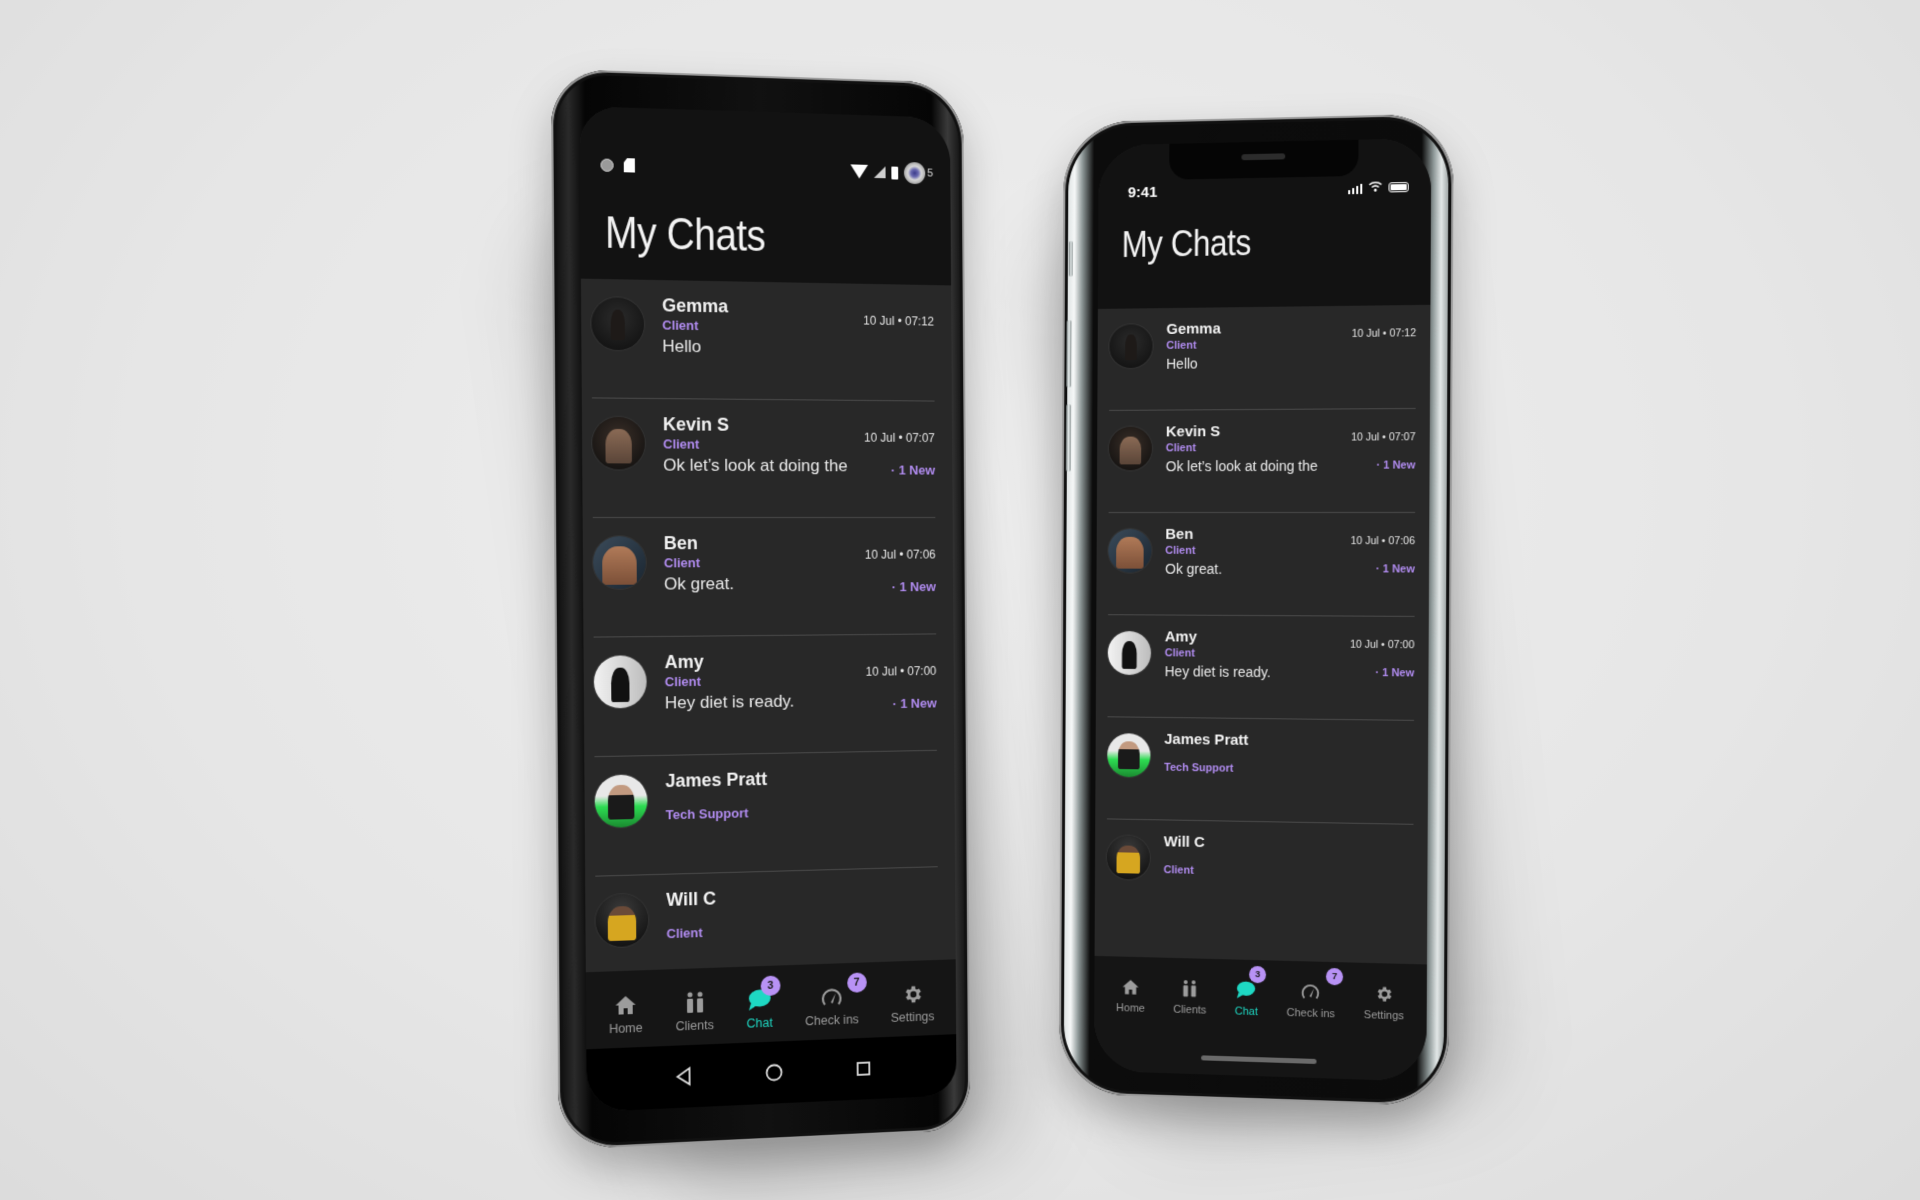 This screenshot has height=1200, width=1920. What do you see at coordinates (1142, 192) in the screenshot?
I see `status-time: 9:41` at bounding box center [1142, 192].